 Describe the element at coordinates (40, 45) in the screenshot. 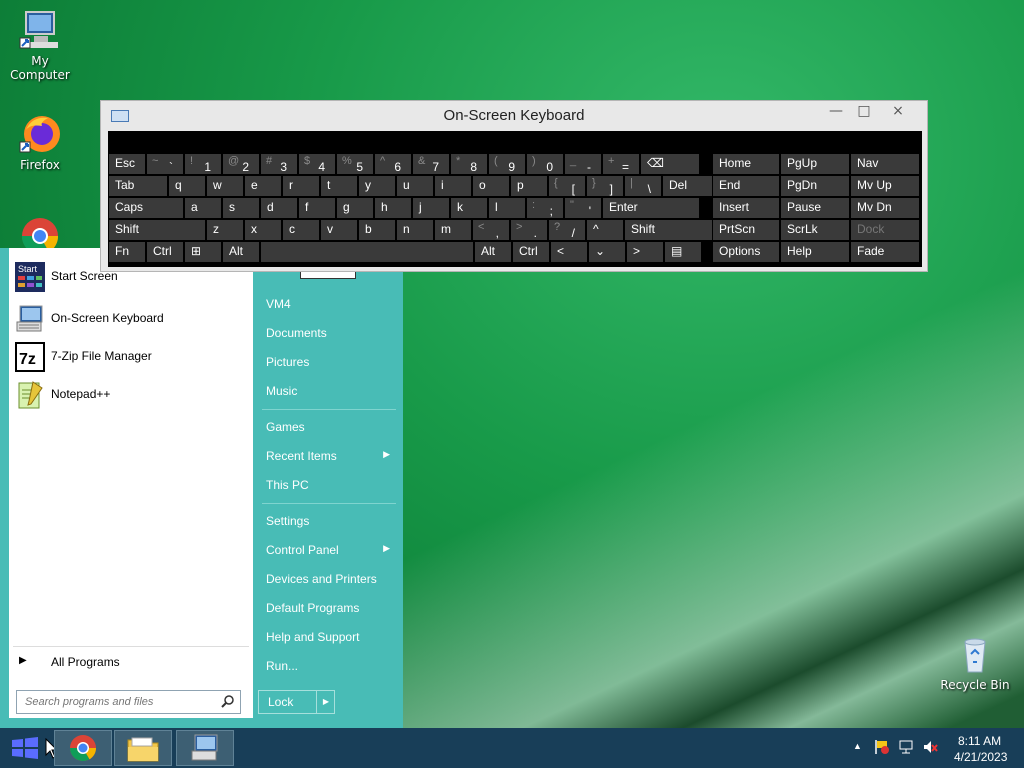

I see `desktop-icon-my-computer: My Computer` at that location.